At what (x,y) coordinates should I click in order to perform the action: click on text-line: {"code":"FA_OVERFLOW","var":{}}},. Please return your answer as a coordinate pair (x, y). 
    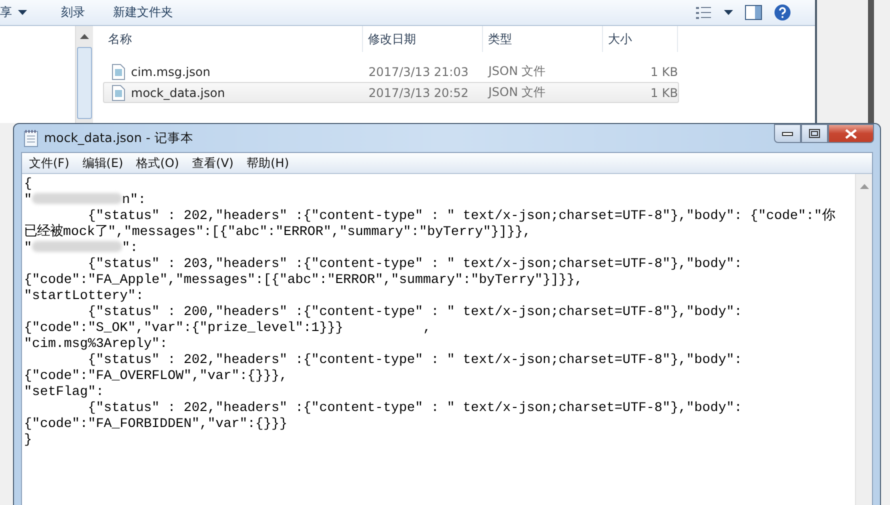
    Looking at the image, I should click on (156, 375).